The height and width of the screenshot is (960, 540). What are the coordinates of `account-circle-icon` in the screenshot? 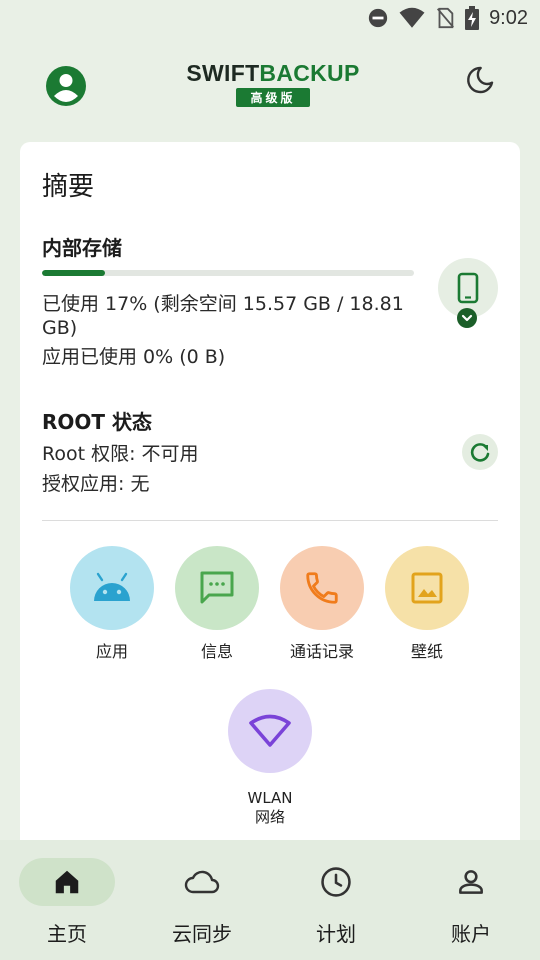 It's located at (66, 86).